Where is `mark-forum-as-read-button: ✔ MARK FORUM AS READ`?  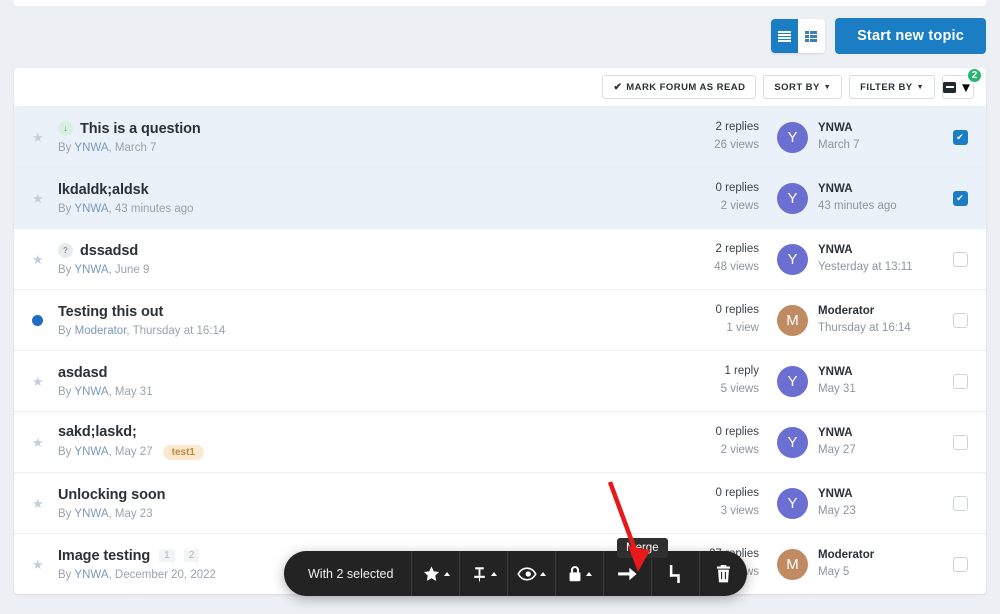
mark-forum-as-read-button: ✔ MARK FORUM AS READ is located at coordinates (679, 87).